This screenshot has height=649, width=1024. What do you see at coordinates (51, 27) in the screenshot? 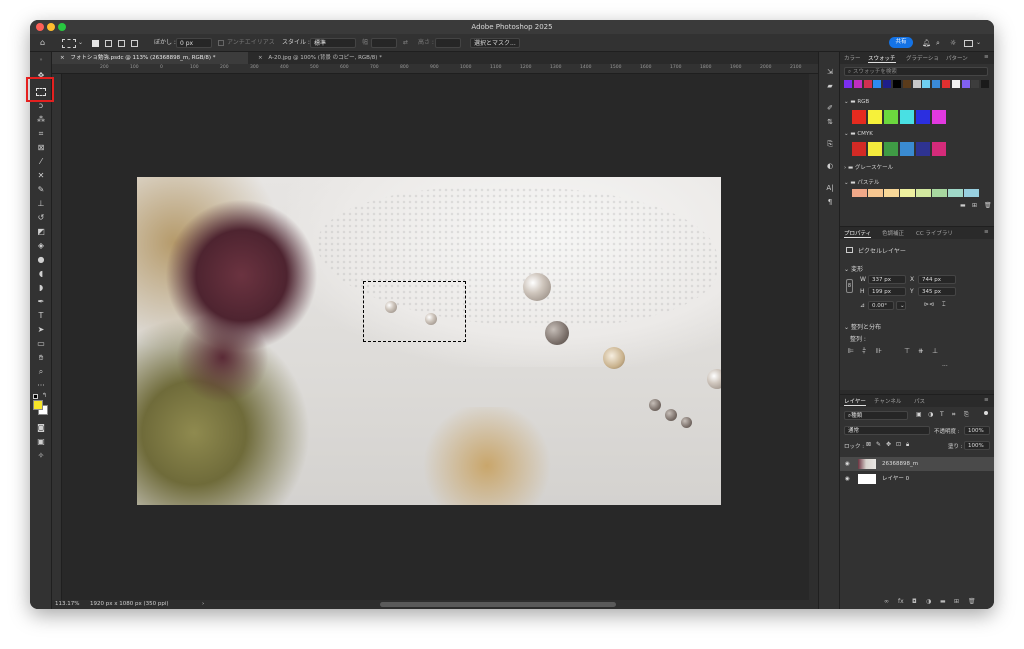
I see `minimize-window-button` at bounding box center [51, 27].